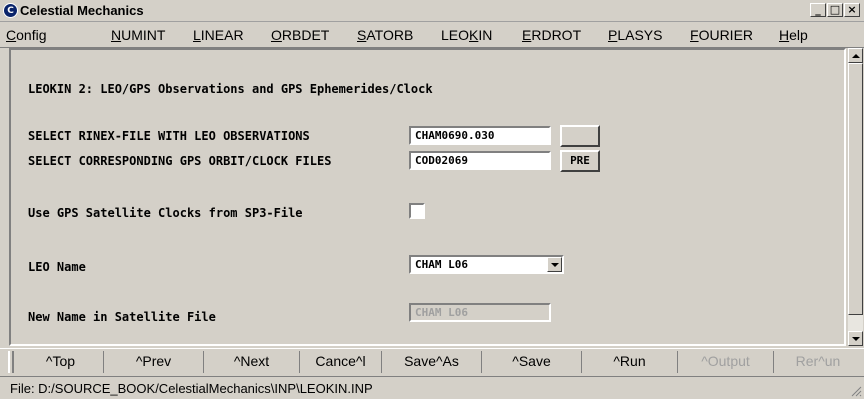  Describe the element at coordinates (613, 35) in the screenshot. I see `menu-accelerator: P` at that location.